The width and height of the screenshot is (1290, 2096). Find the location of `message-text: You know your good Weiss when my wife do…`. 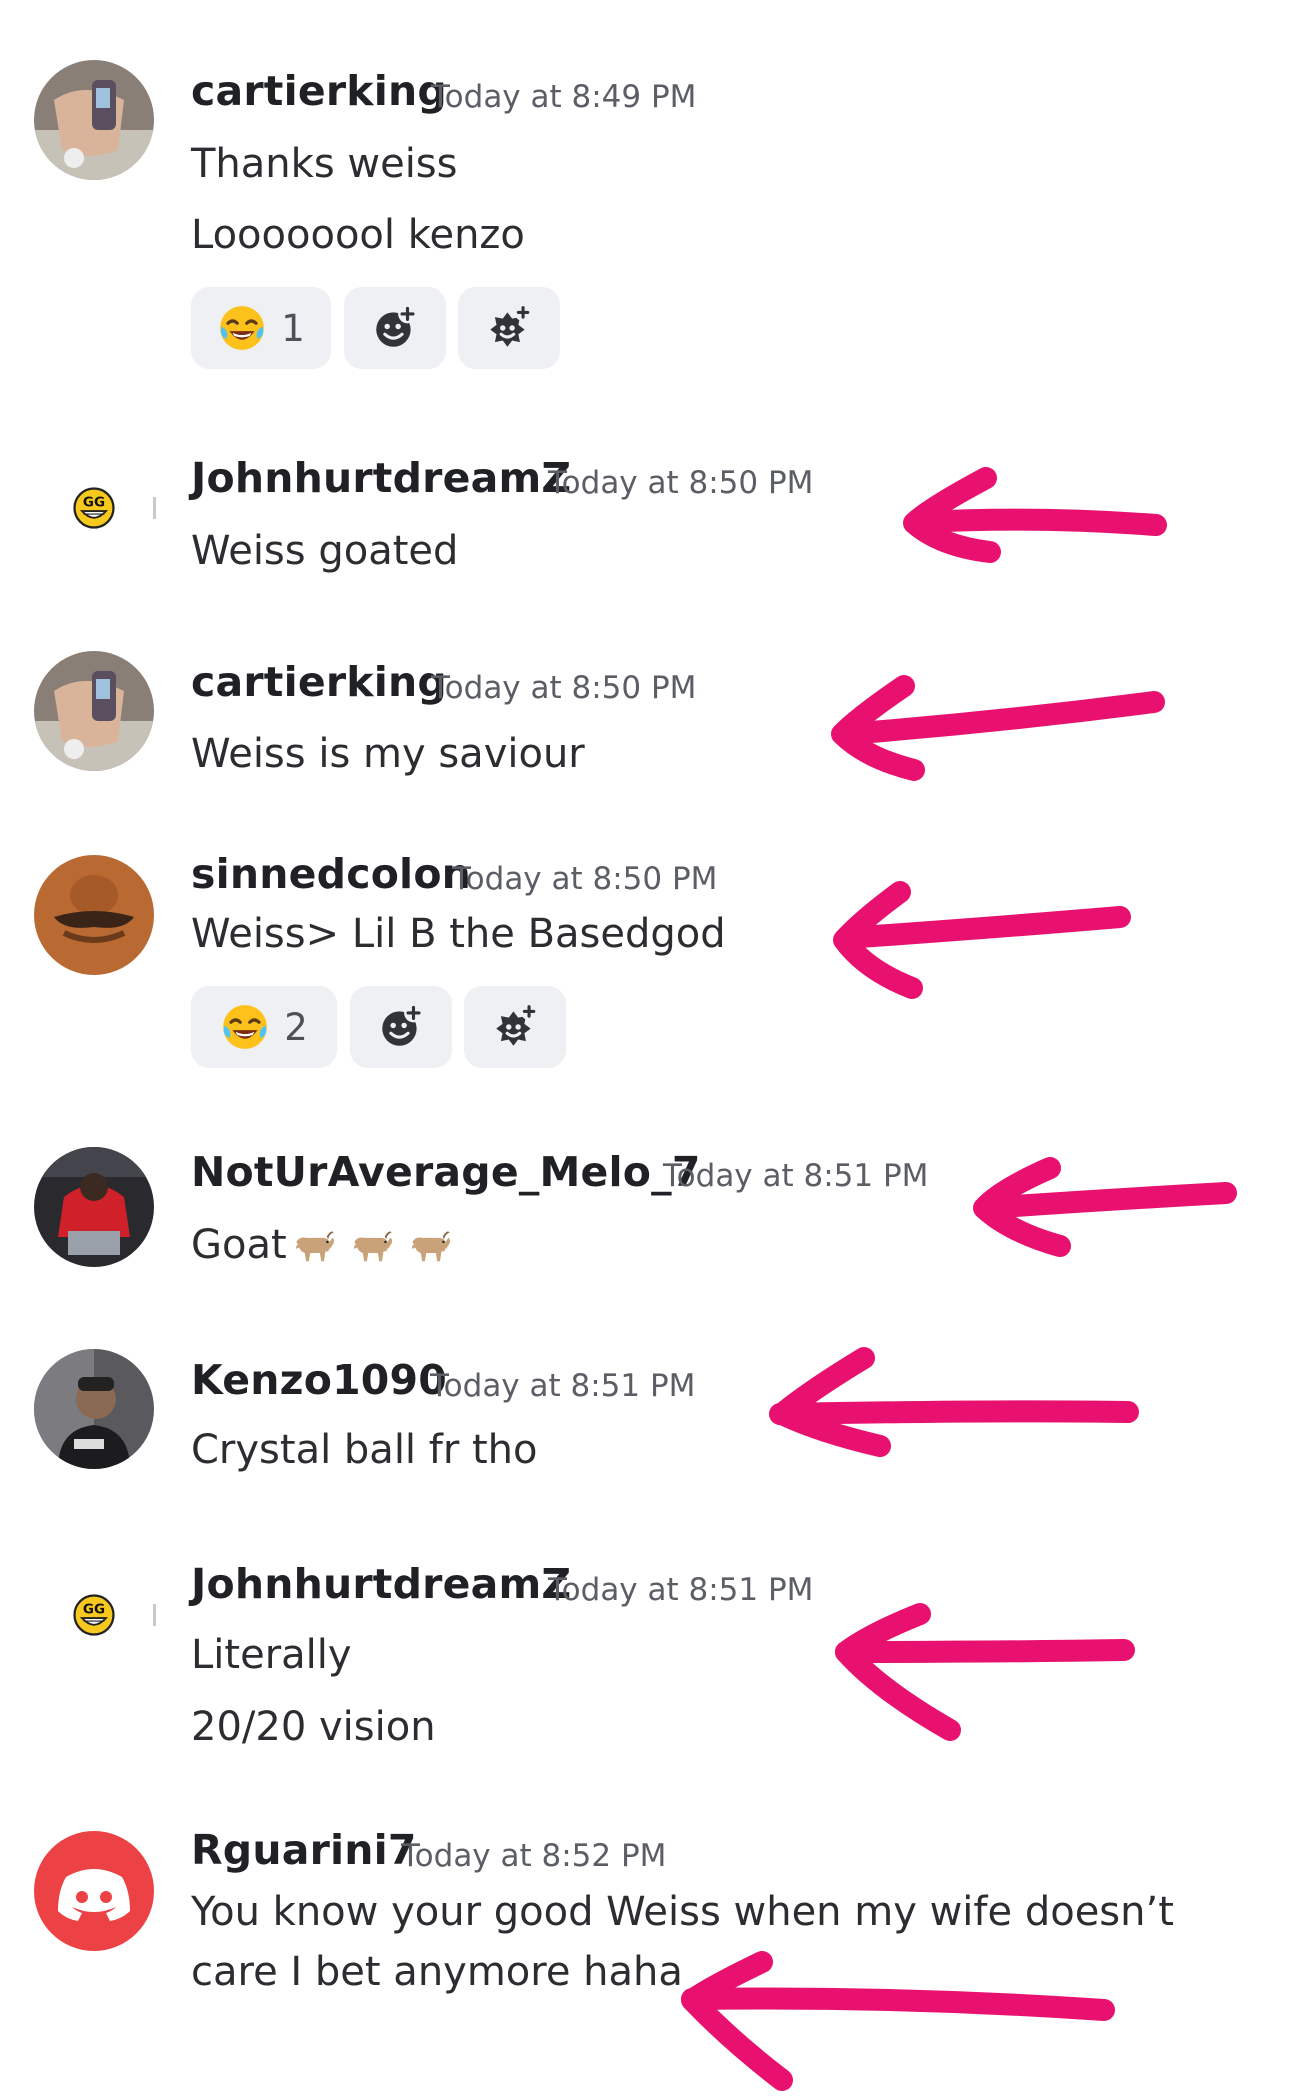

message-text: You know your good Weiss when my wife do… is located at coordinates (682, 1942).